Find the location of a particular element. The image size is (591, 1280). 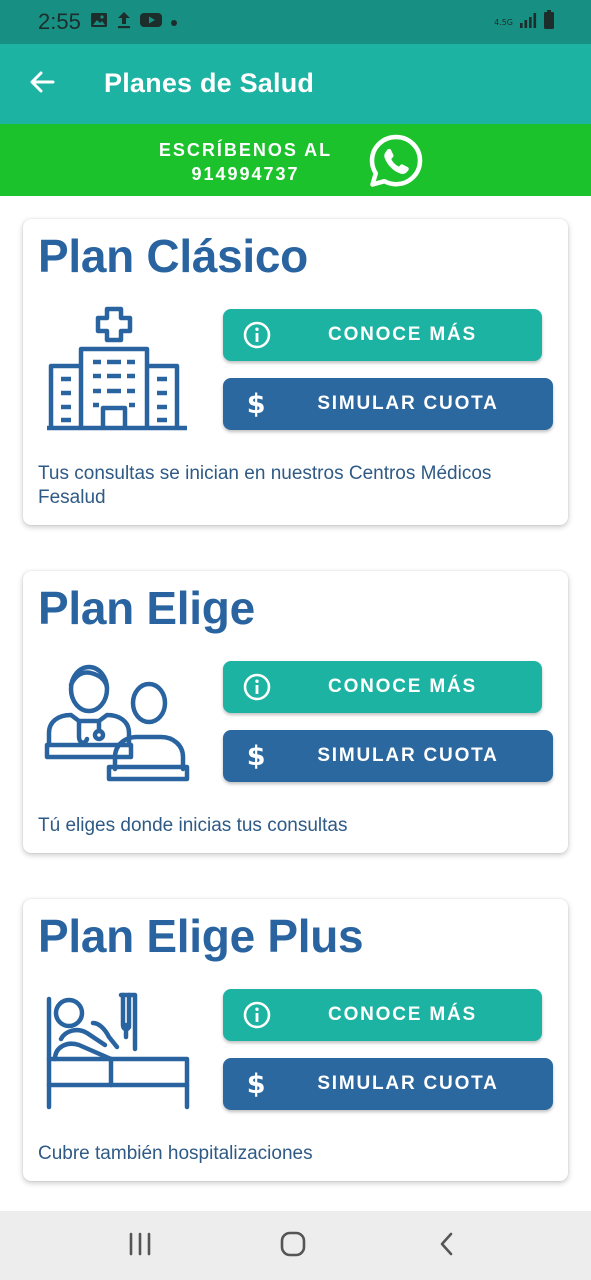

plan-title: Plan Elige is located at coordinates (146, 608).